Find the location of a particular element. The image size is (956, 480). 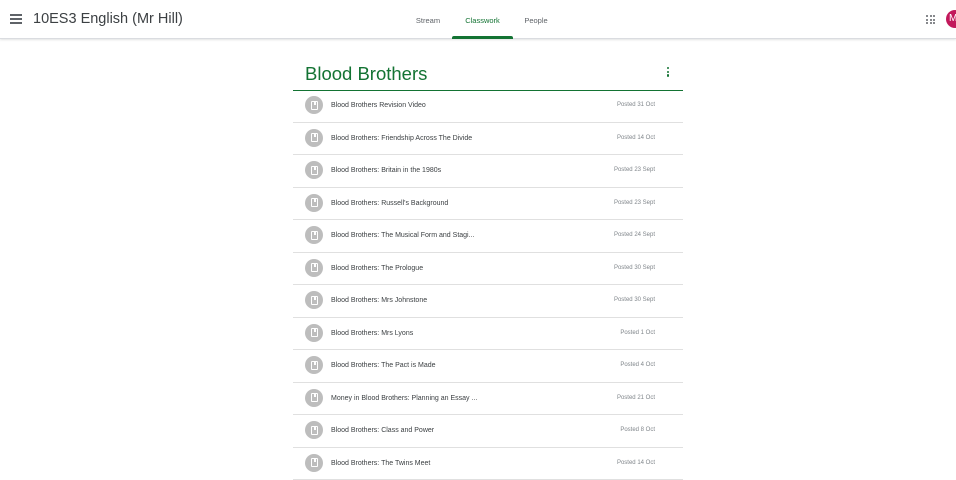

classwork-item-title: Blood Brothers: Class and Power is located at coordinates (382, 430).